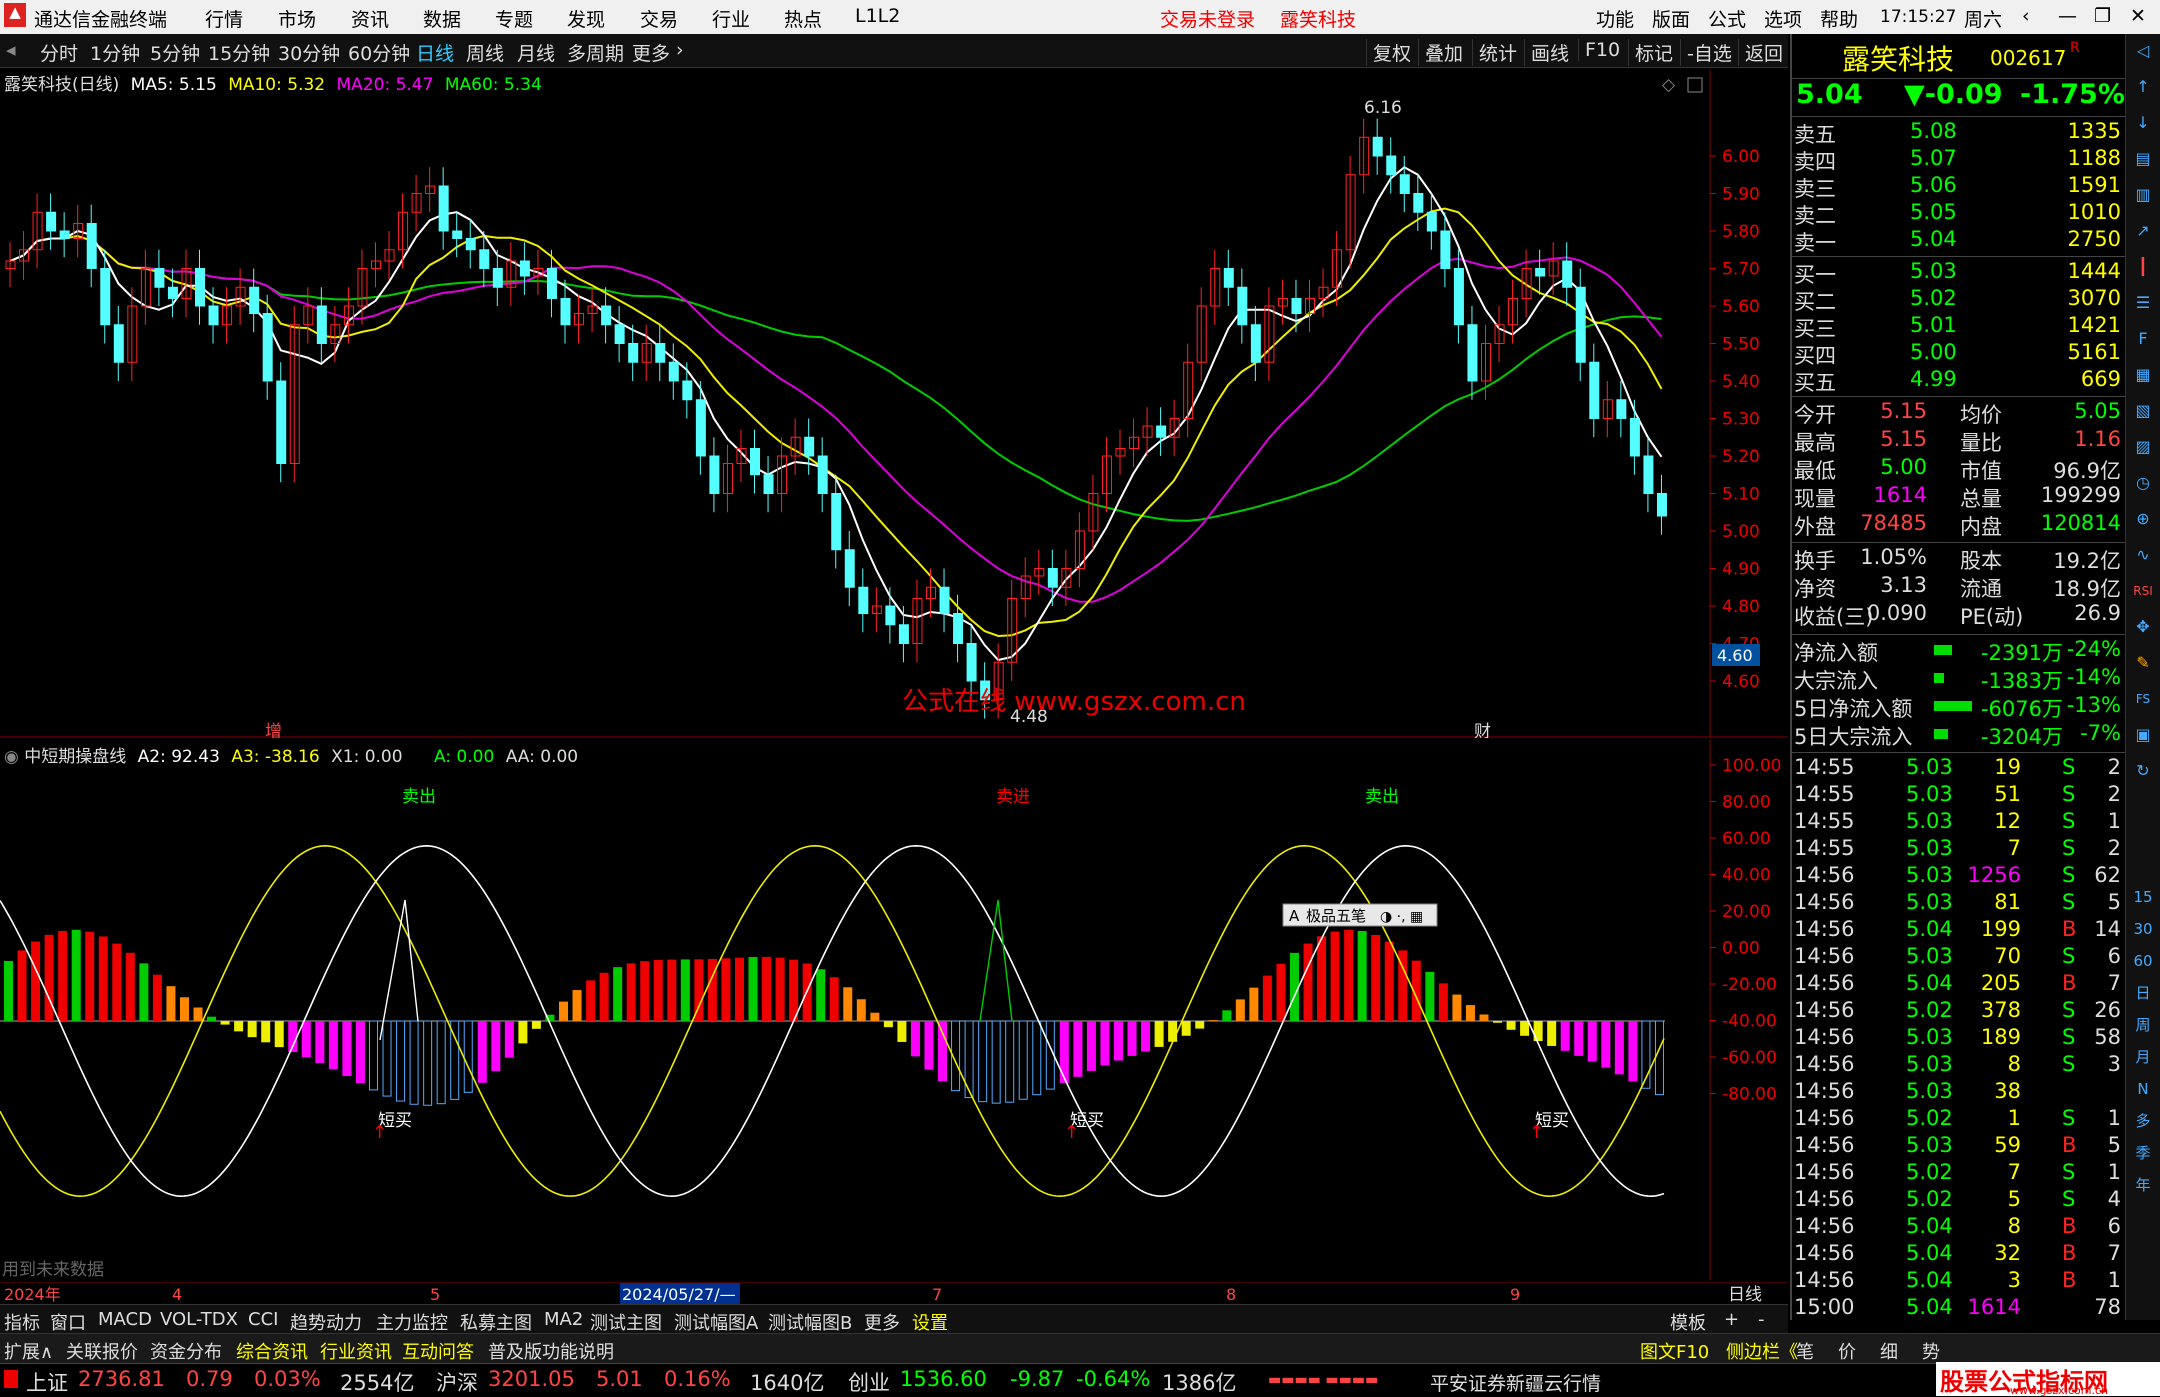 Image resolution: width=2160 pixels, height=1397 pixels. I want to click on menu-banmian: 版面, so click(1671, 18).